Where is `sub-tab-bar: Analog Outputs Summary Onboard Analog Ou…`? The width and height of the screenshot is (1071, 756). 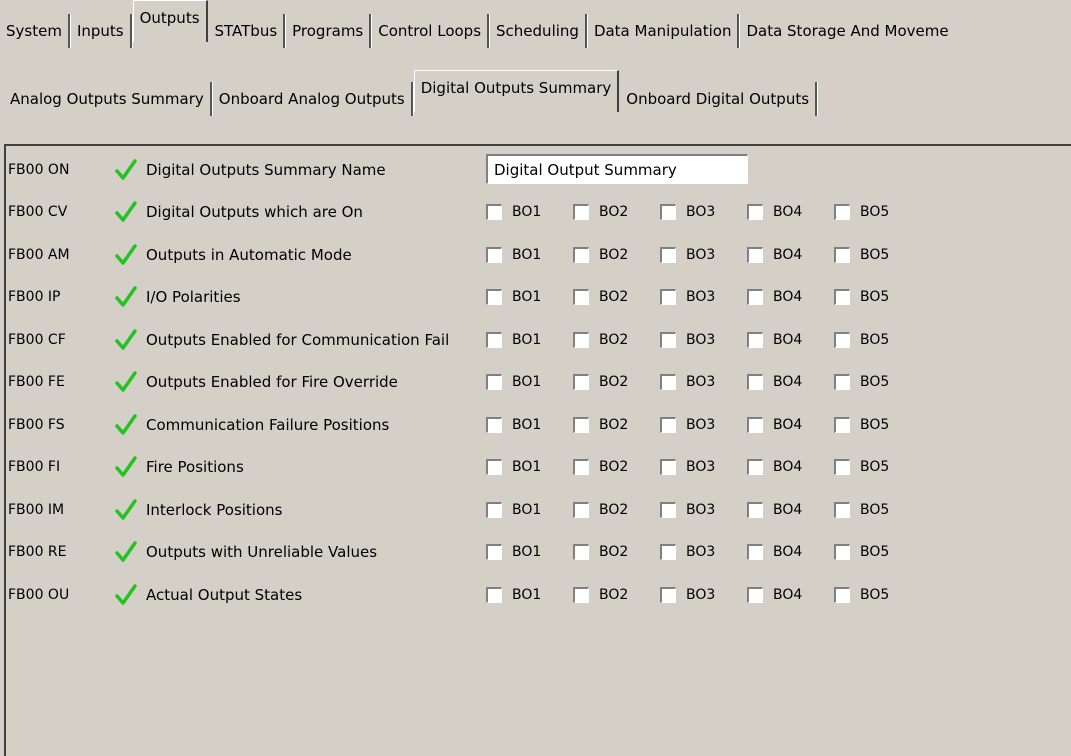 sub-tab-bar: Analog Outputs Summary Onboard Analog Ou… is located at coordinates (409, 93).